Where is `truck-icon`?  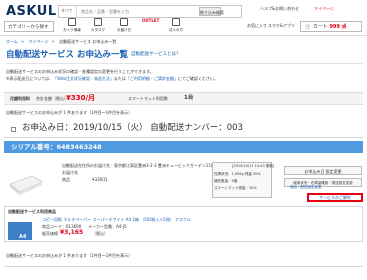
truck-icon is located at coordinates (124, 22).